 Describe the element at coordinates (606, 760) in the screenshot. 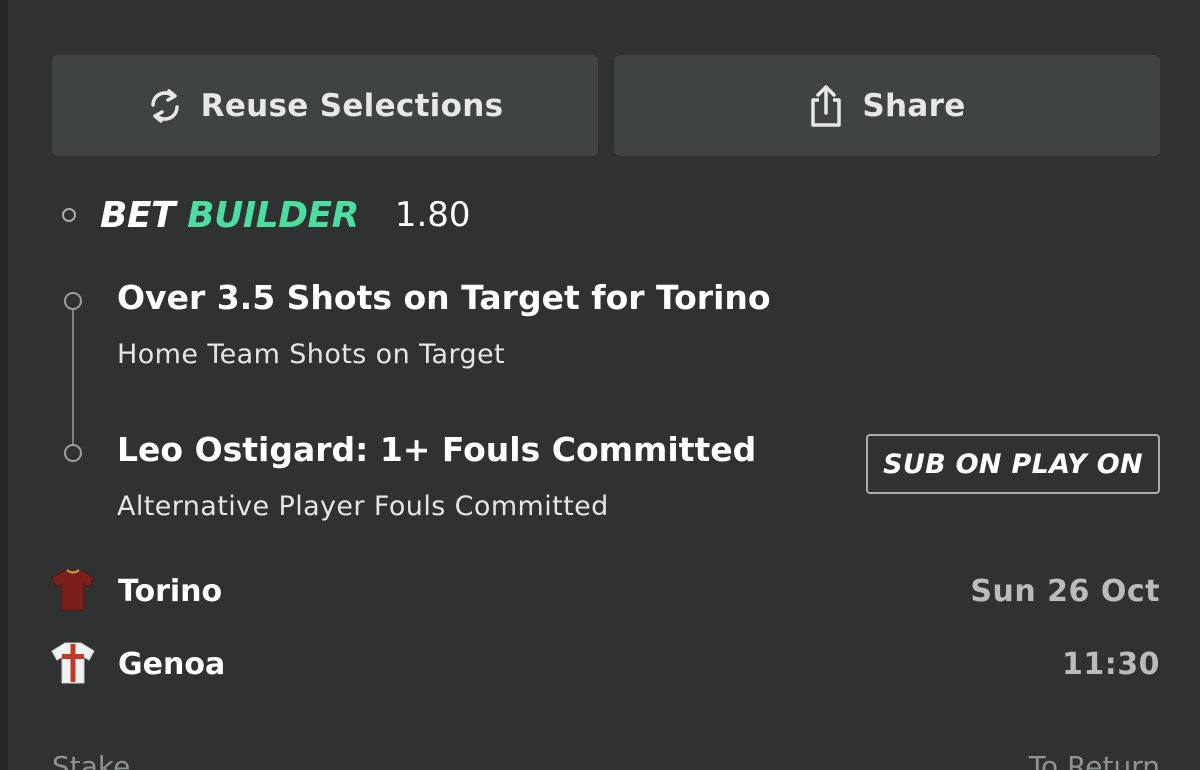

I see `stake-return-row: Stake To Return` at that location.